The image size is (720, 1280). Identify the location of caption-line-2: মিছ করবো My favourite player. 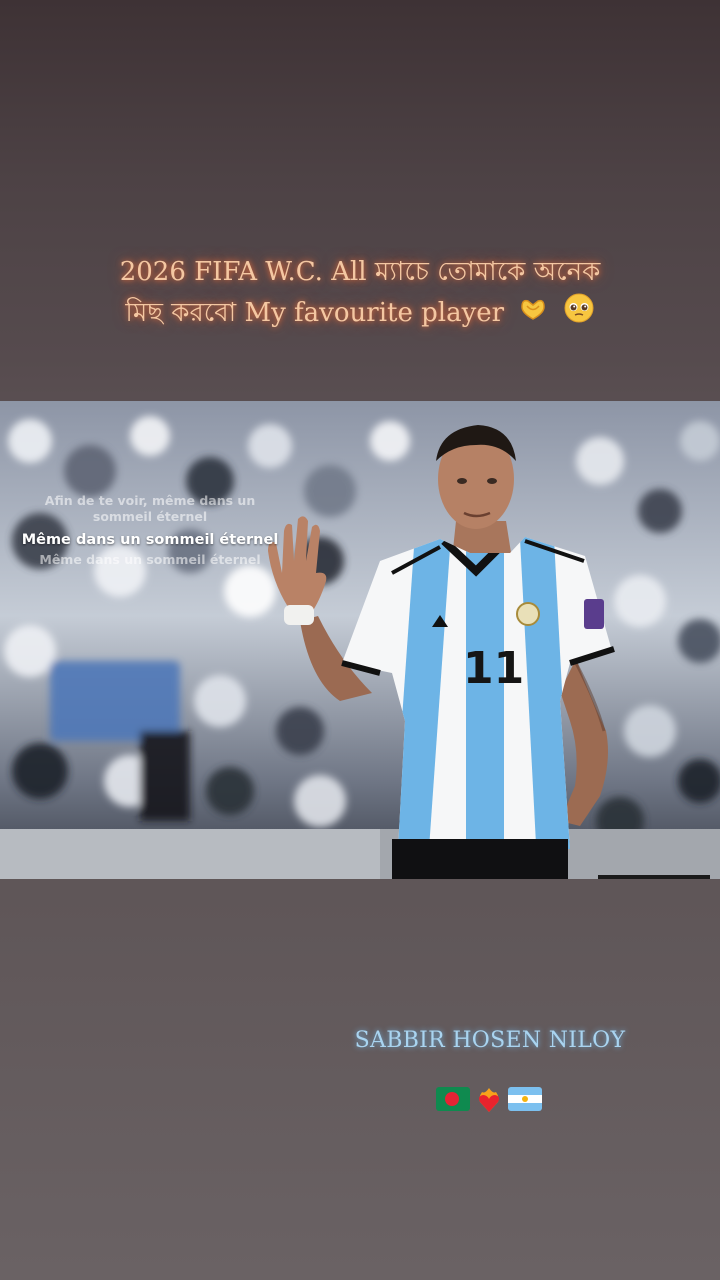
(315, 313).